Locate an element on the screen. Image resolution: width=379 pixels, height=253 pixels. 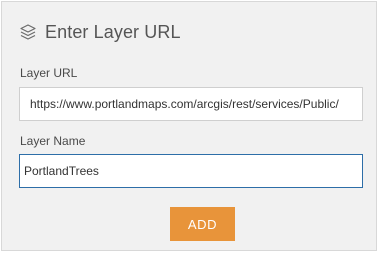
add-button: ADD is located at coordinates (202, 224).